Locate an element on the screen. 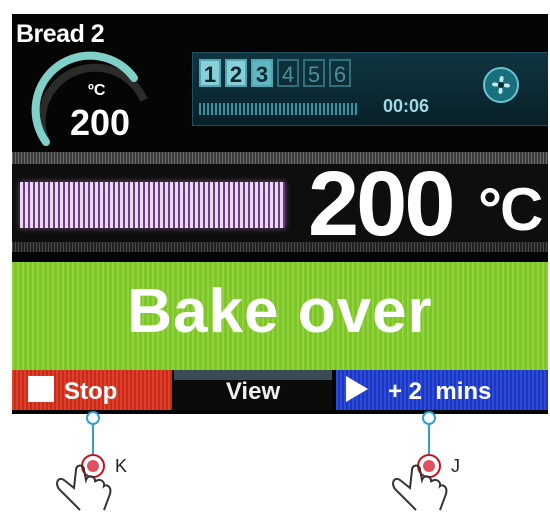 The image size is (550, 512). view-label: View is located at coordinates (253, 391).